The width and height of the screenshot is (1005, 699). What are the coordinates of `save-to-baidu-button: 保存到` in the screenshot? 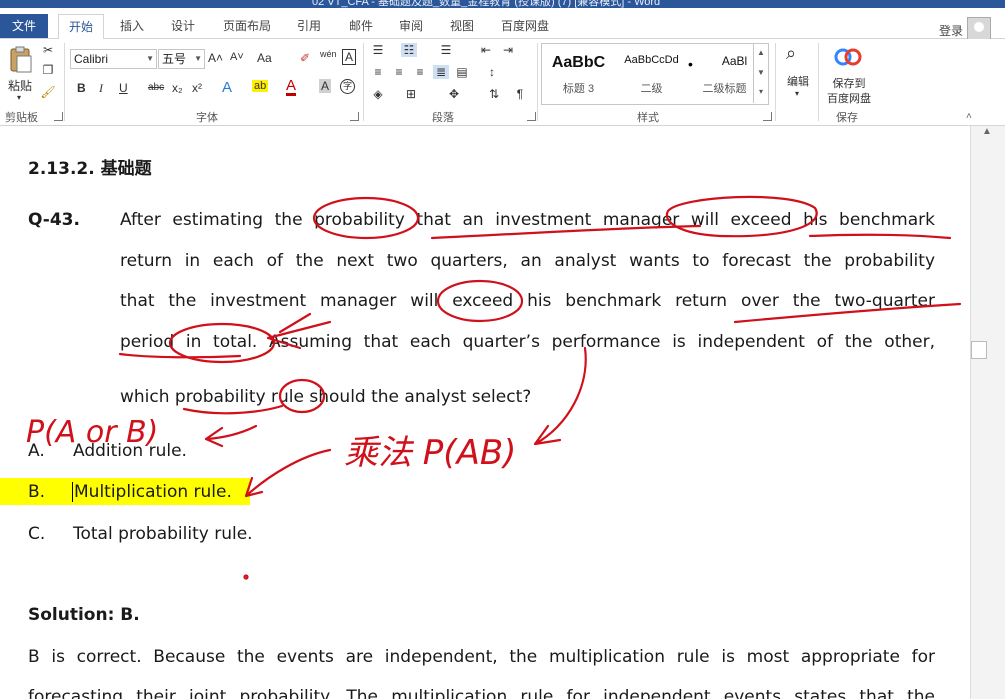 It's located at (849, 83).